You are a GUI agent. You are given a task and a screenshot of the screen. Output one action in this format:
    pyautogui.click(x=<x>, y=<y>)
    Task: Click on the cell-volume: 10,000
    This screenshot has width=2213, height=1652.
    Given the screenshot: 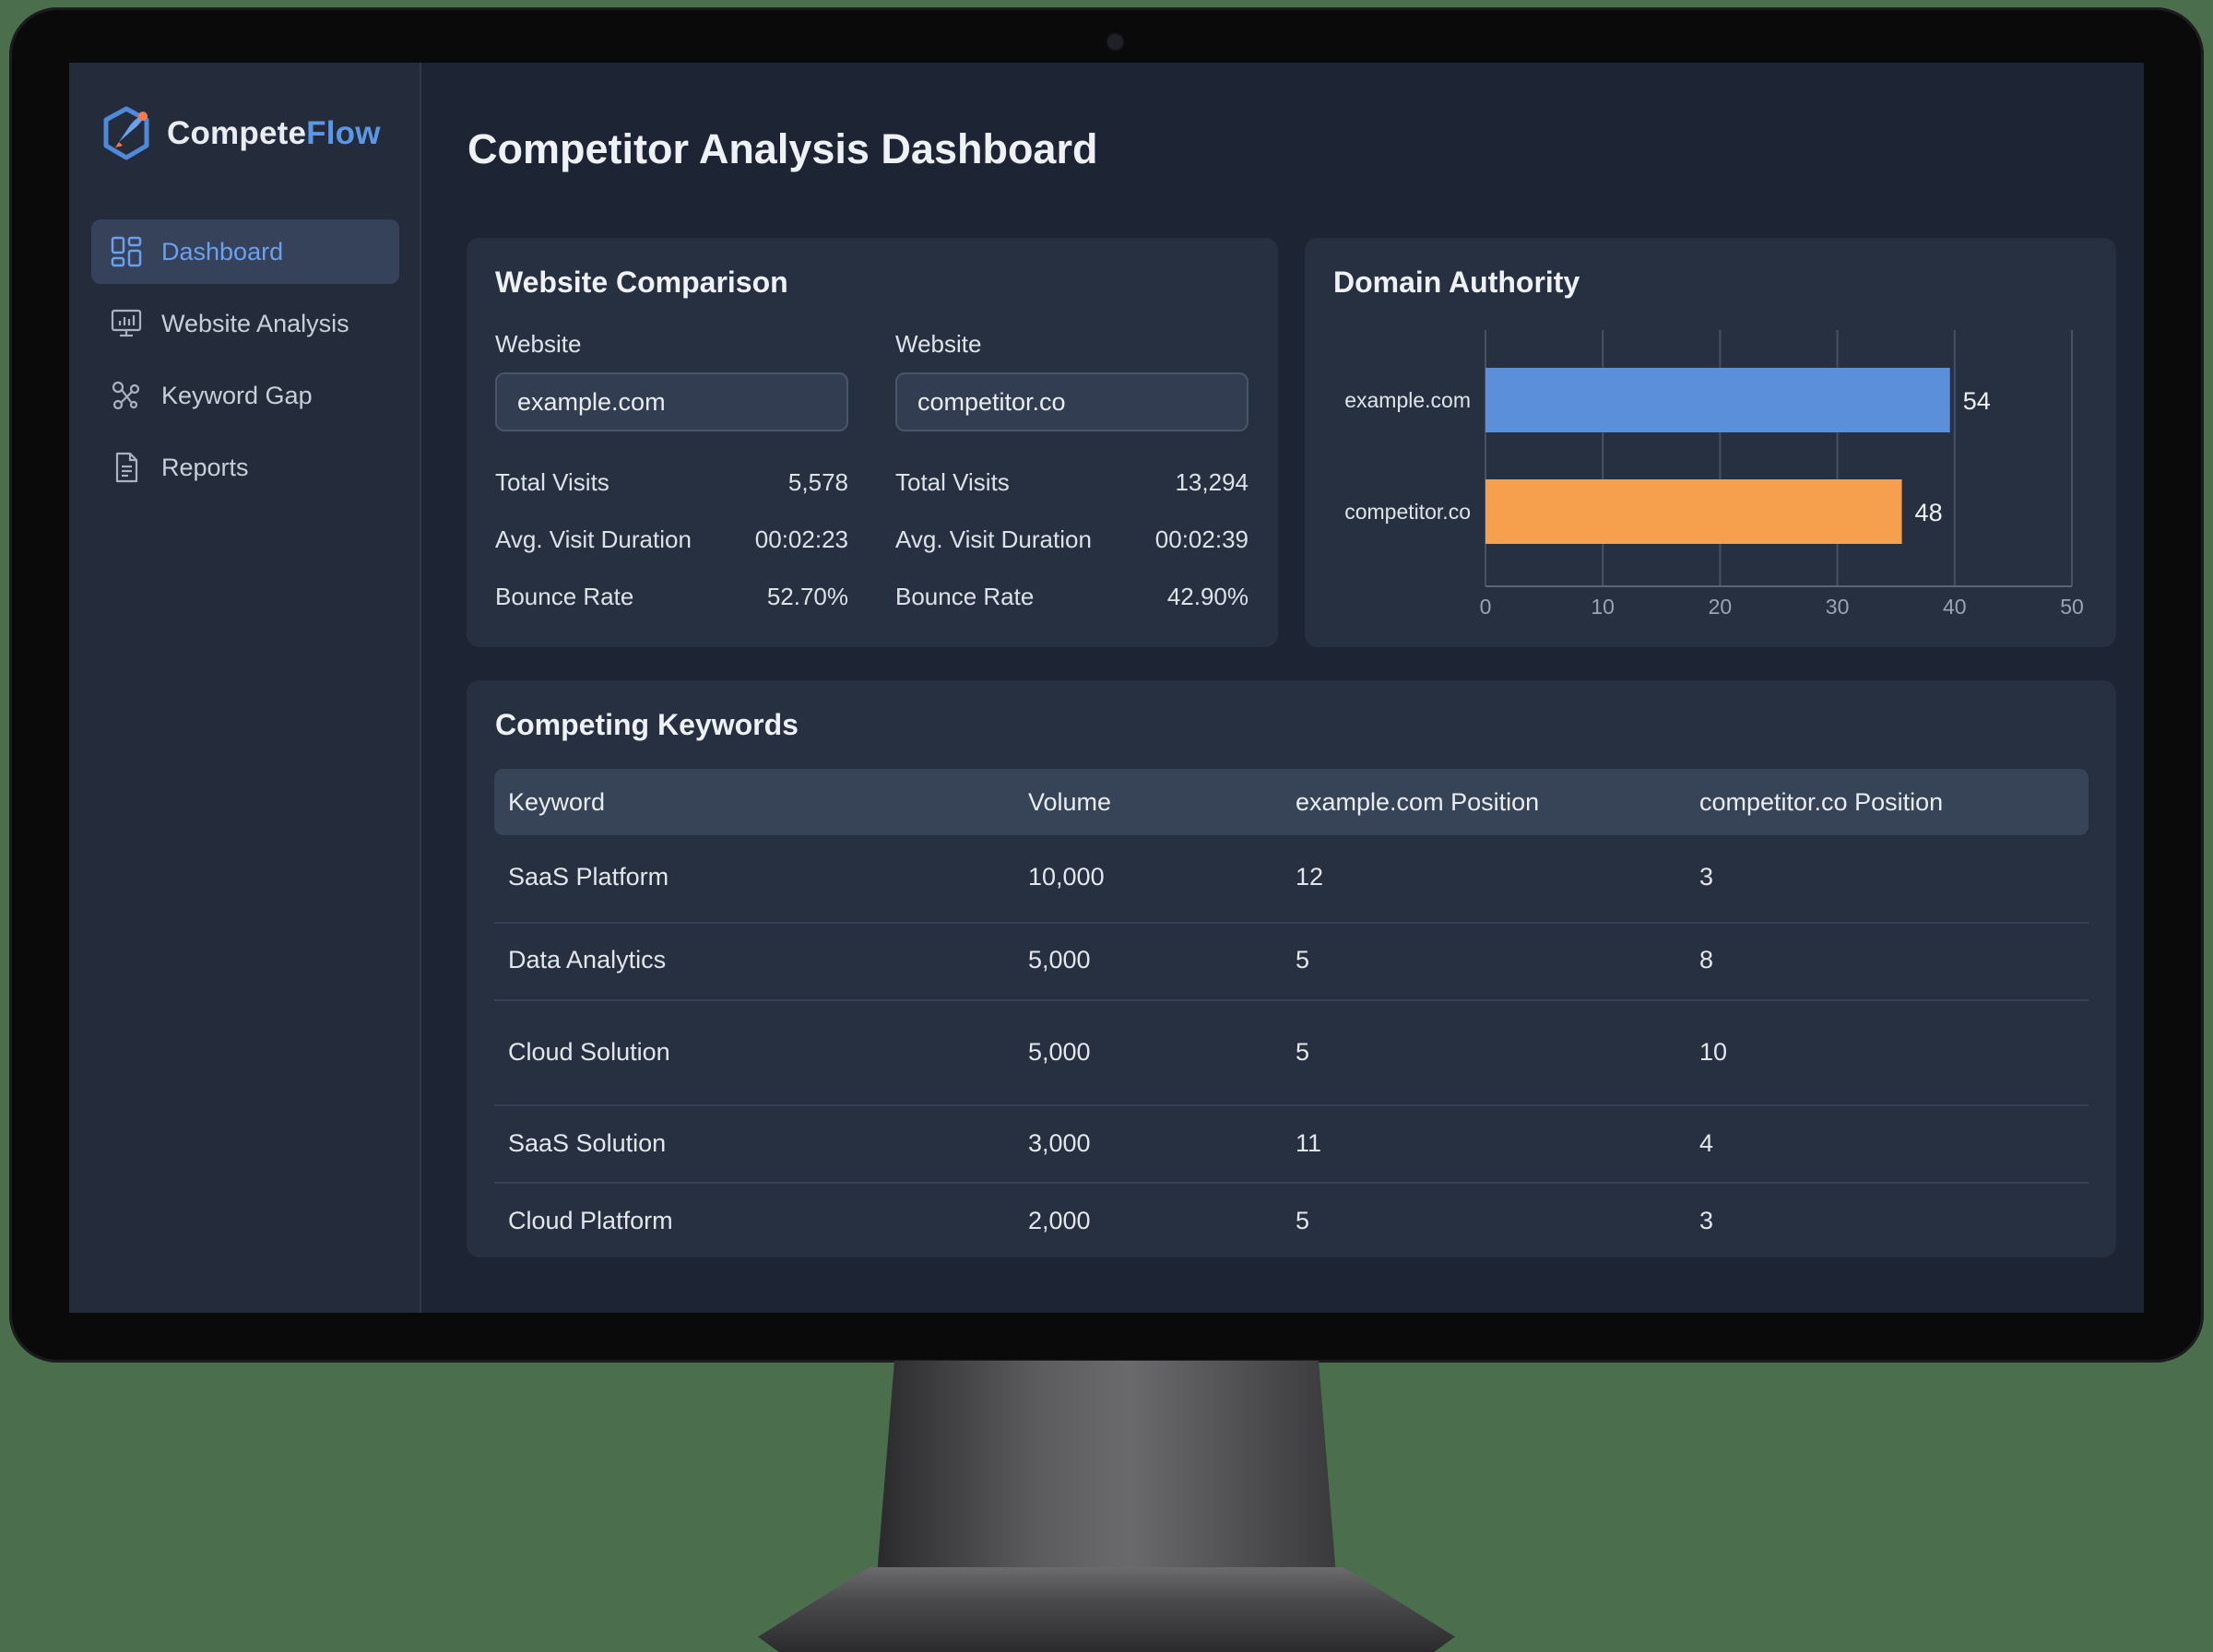 What is the action you would take?
    pyautogui.click(x=1066, y=877)
    